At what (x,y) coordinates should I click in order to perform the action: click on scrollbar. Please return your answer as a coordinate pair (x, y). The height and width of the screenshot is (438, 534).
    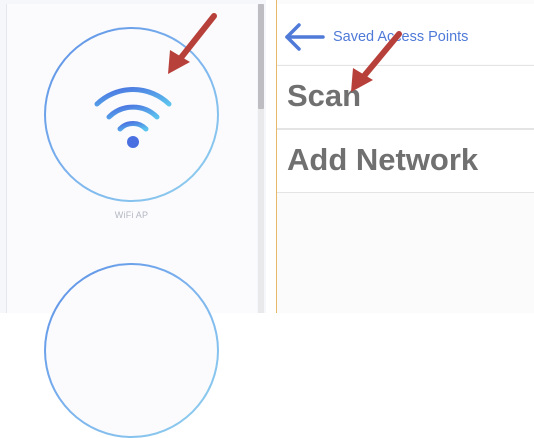
    Looking at the image, I should click on (261, 158).